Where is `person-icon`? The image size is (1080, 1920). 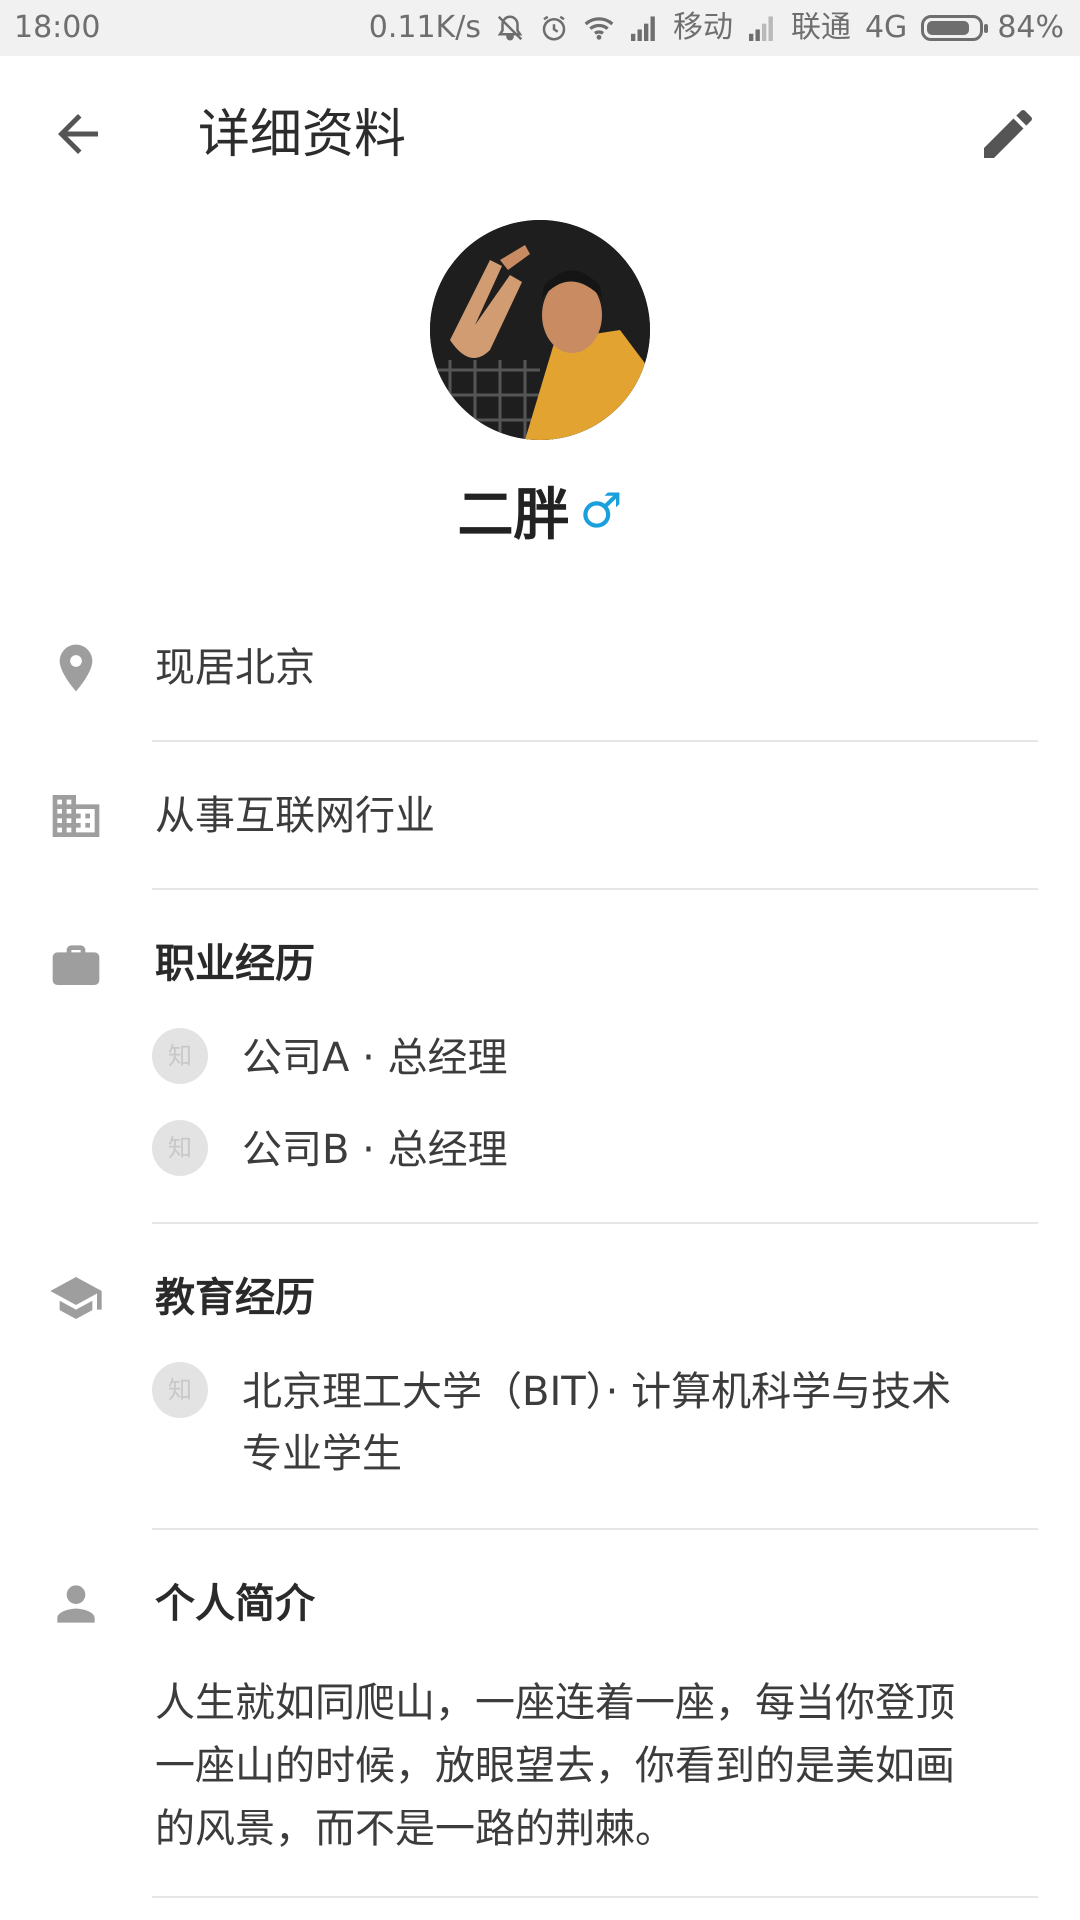
person-icon is located at coordinates (76, 1604).